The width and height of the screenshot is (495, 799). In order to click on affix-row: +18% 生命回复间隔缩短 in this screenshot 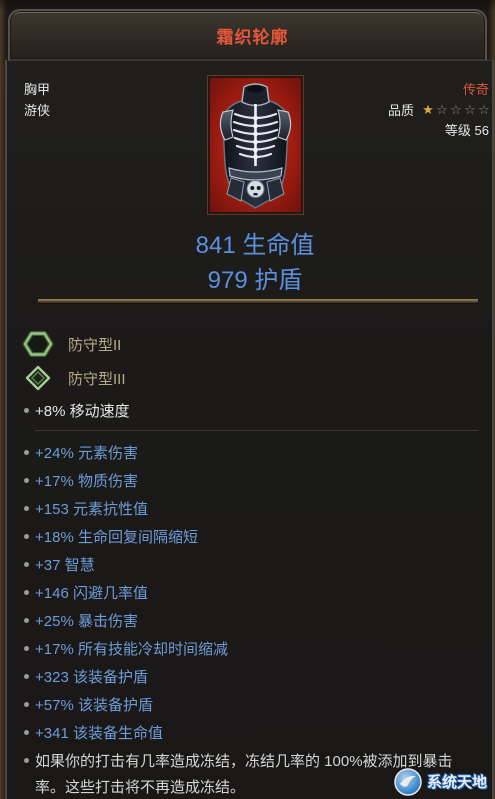, I will do `click(125, 536)`.